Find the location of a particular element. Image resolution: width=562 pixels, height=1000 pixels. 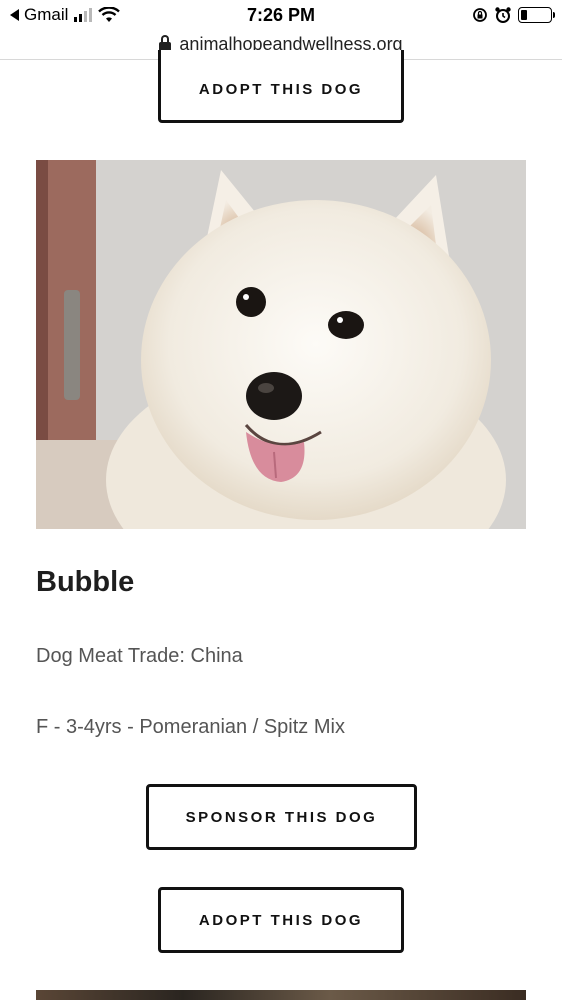

next-dog-photo is located at coordinates (281, 995).